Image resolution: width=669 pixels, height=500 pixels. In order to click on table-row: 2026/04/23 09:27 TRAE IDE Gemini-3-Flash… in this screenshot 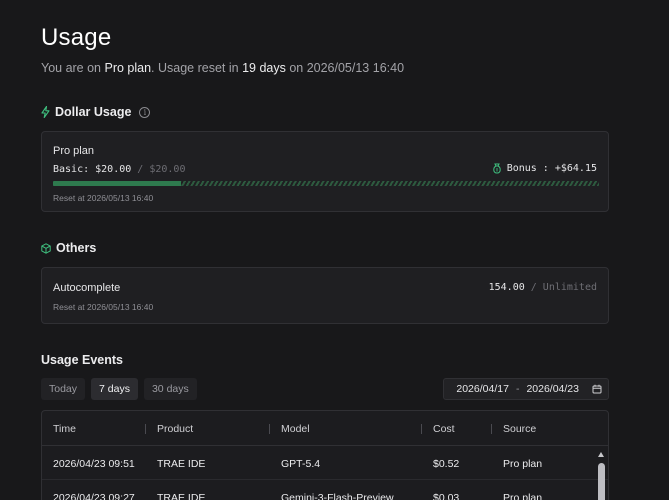, I will do `click(325, 490)`.